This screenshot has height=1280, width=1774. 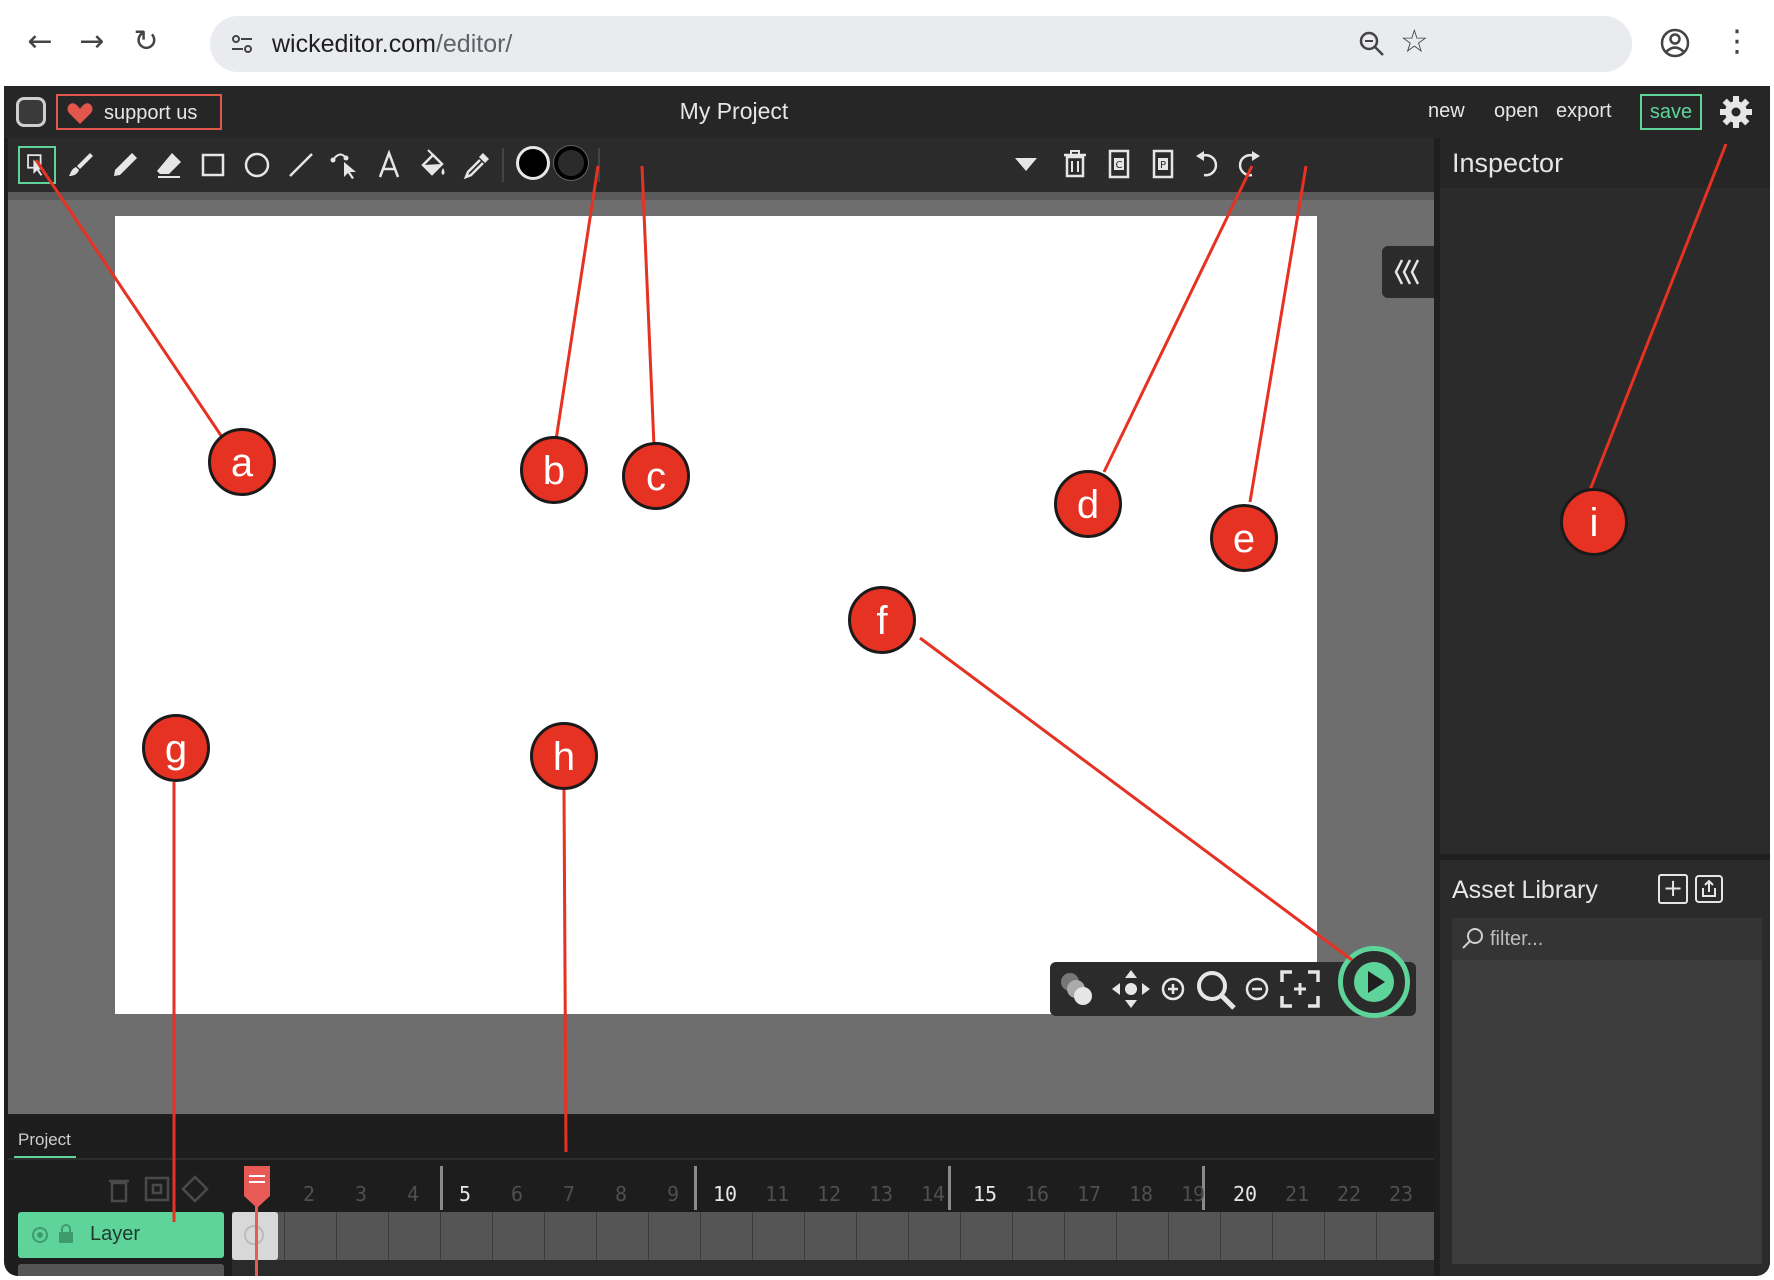 I want to click on frame-number: 21, so click(x=1297, y=1194).